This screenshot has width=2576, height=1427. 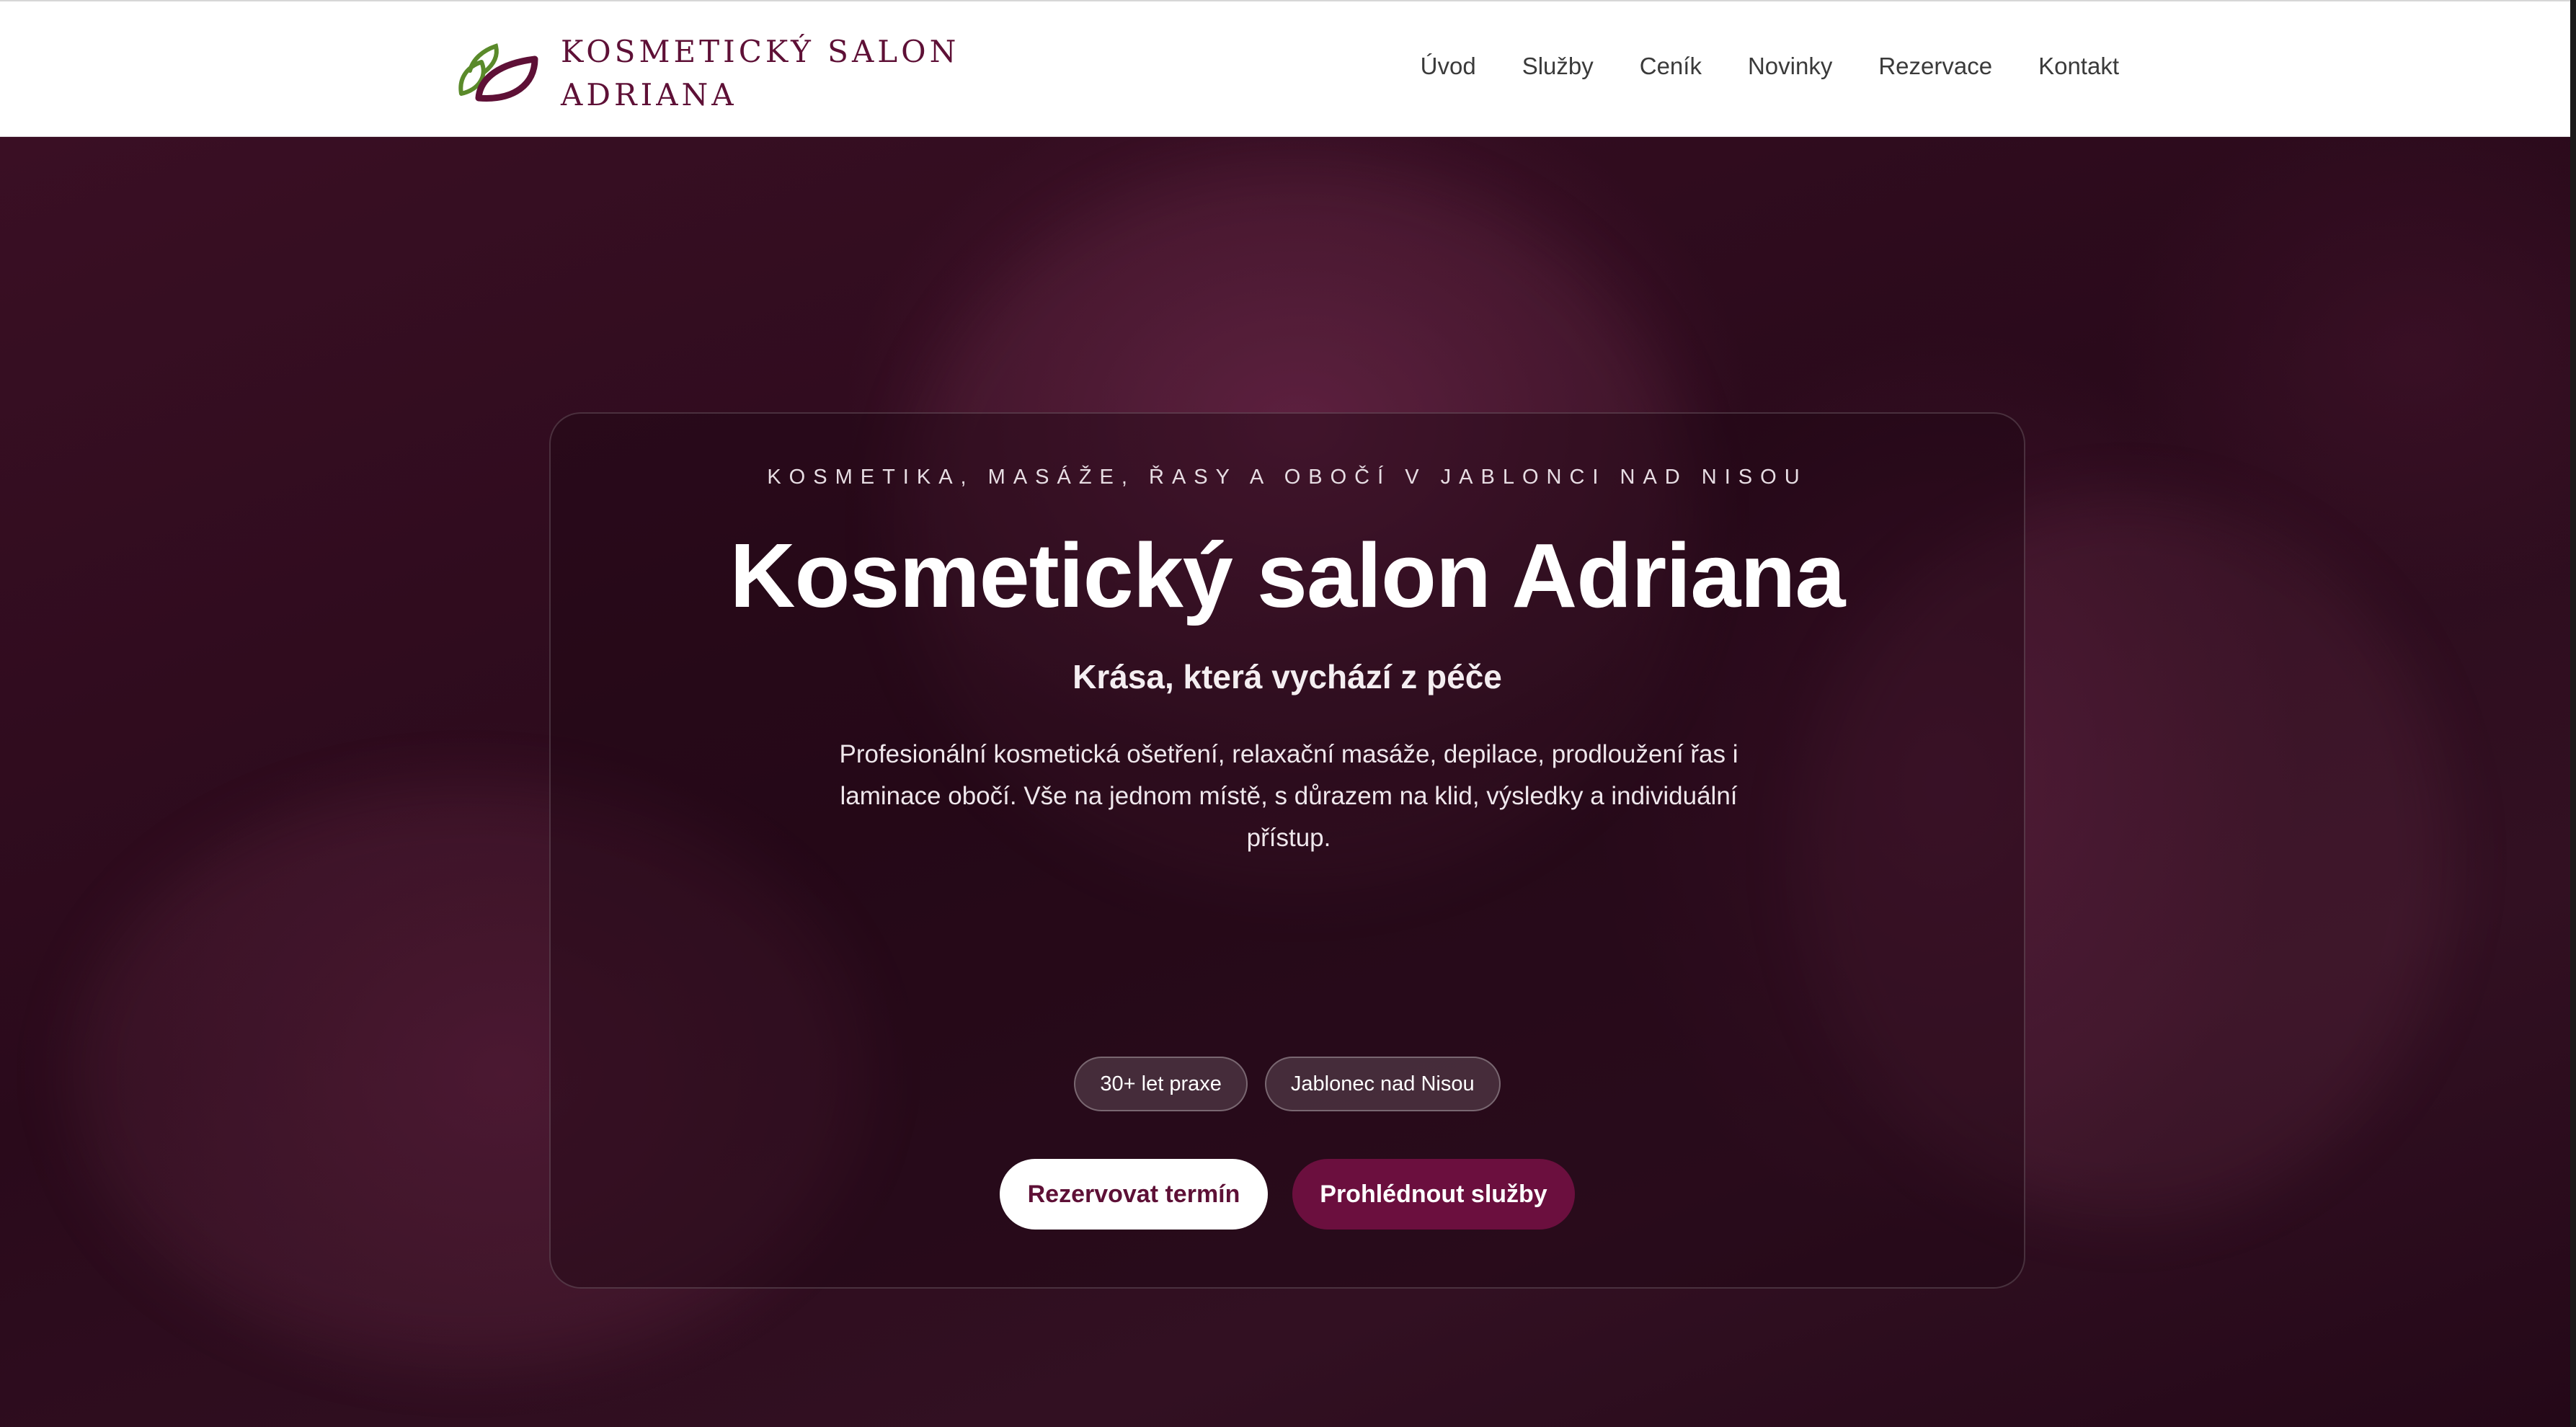 What do you see at coordinates (1287, 1194) in the screenshot?
I see `hero-actions: Rezervovat termín Prohlédnout služby` at bounding box center [1287, 1194].